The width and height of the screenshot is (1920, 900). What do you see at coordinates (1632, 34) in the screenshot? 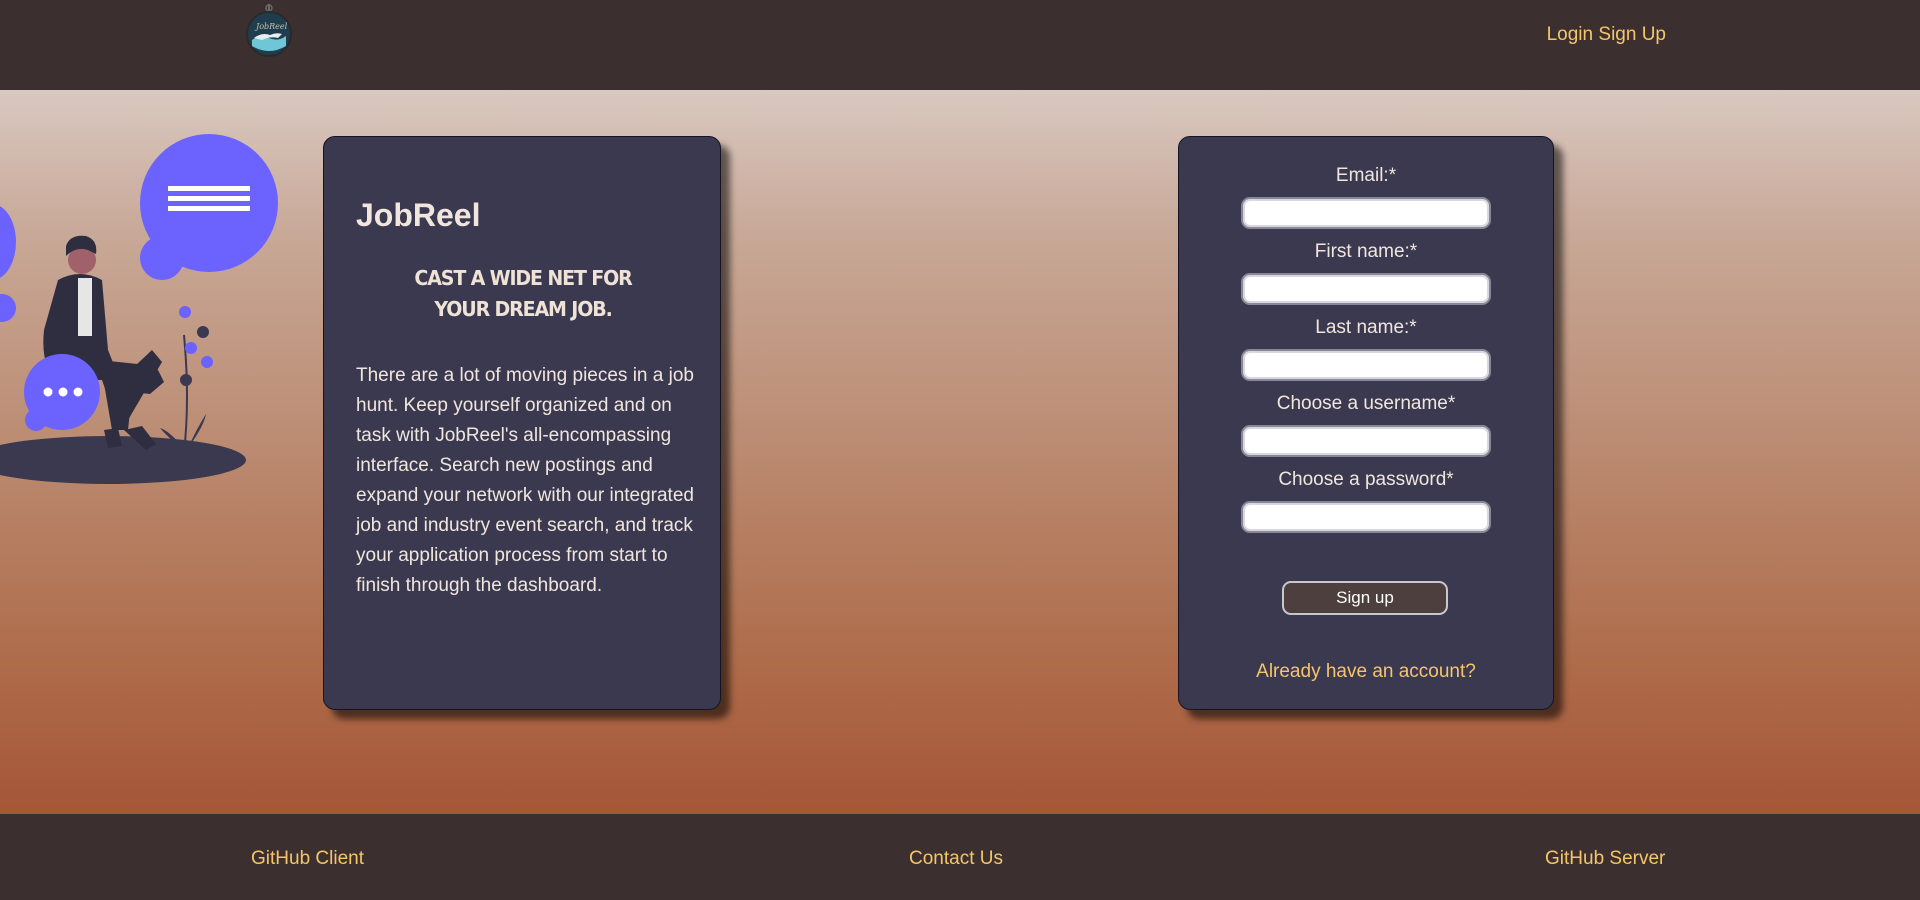
I see `signup-link: Sign Up` at bounding box center [1632, 34].